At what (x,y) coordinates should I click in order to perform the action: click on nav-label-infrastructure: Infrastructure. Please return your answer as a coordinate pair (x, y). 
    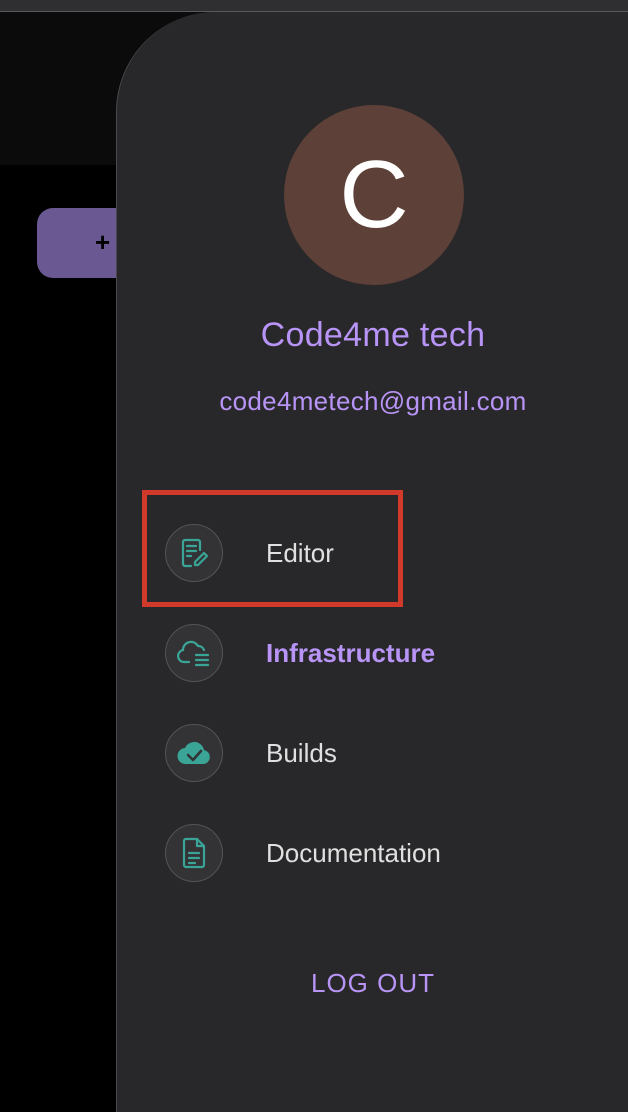
    Looking at the image, I should click on (351, 653).